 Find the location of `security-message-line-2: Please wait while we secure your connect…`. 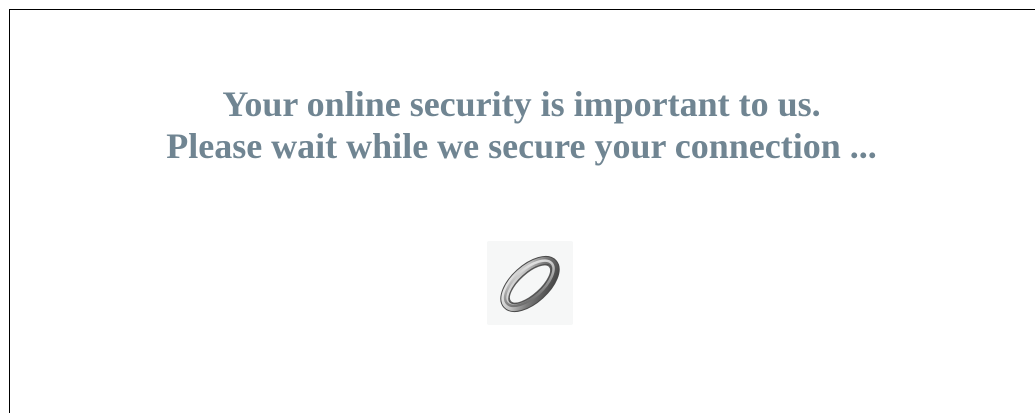

security-message-line-2: Please wait while we secure your connect… is located at coordinates (521, 146).